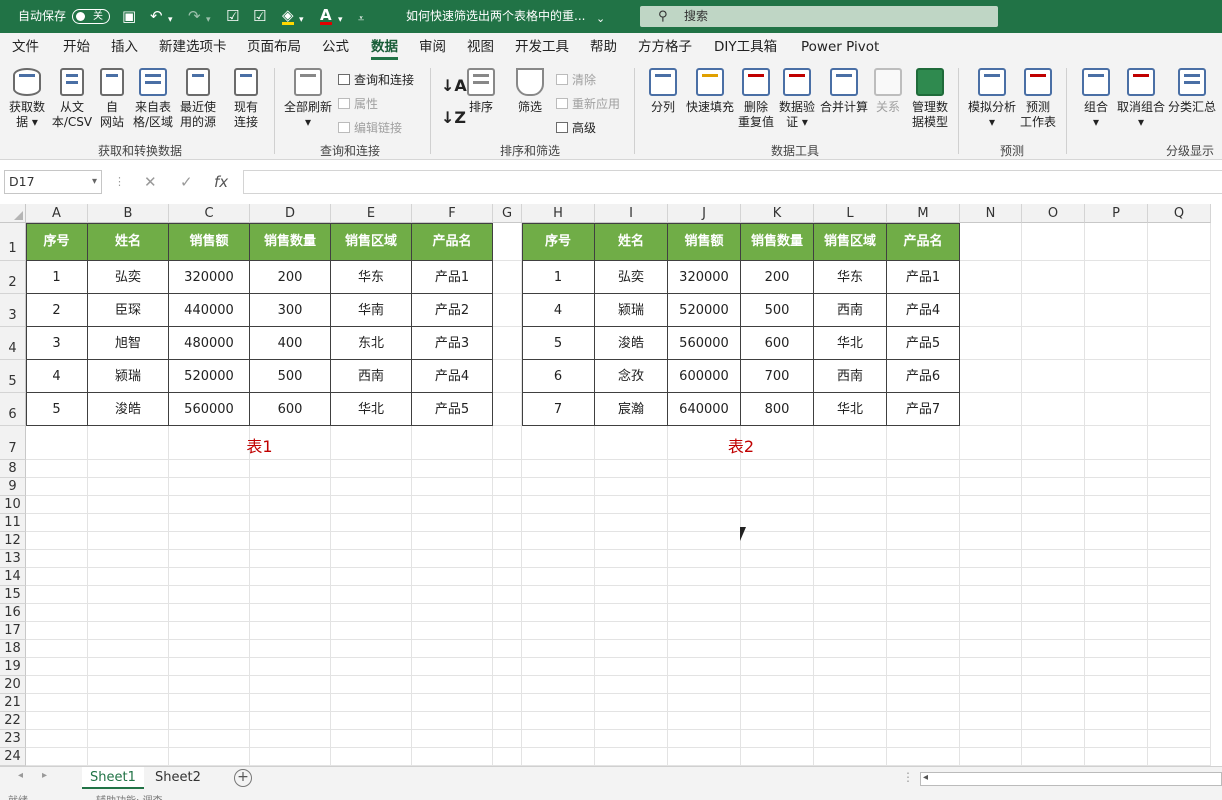 Image resolution: width=1222 pixels, height=800 pixels. Describe the element at coordinates (631, 343) in the screenshot. I see `table2-cell: 浚皓` at that location.